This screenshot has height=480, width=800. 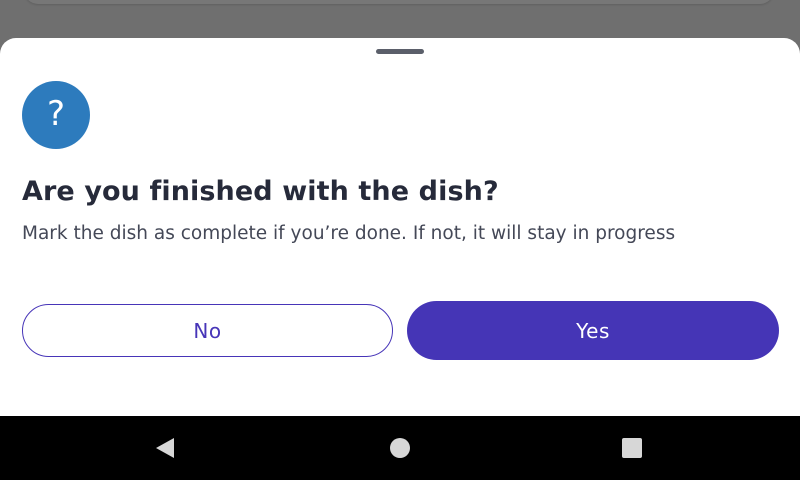 I want to click on system-navigation-bar, so click(x=400, y=448).